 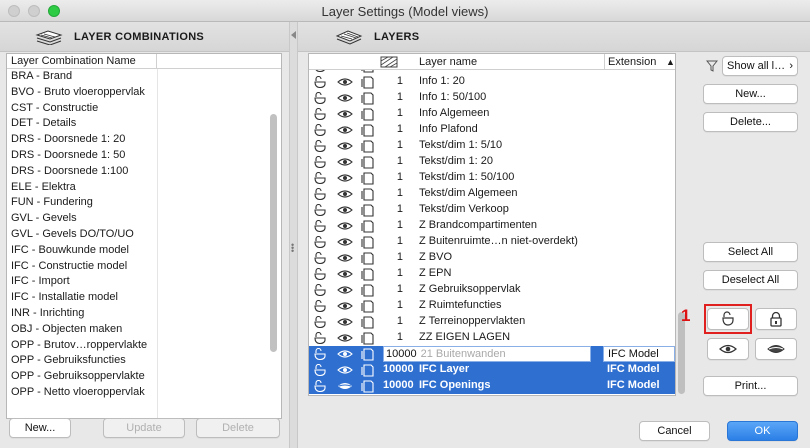 What do you see at coordinates (144, 428) in the screenshot?
I see `update-combination-button: Update` at bounding box center [144, 428].